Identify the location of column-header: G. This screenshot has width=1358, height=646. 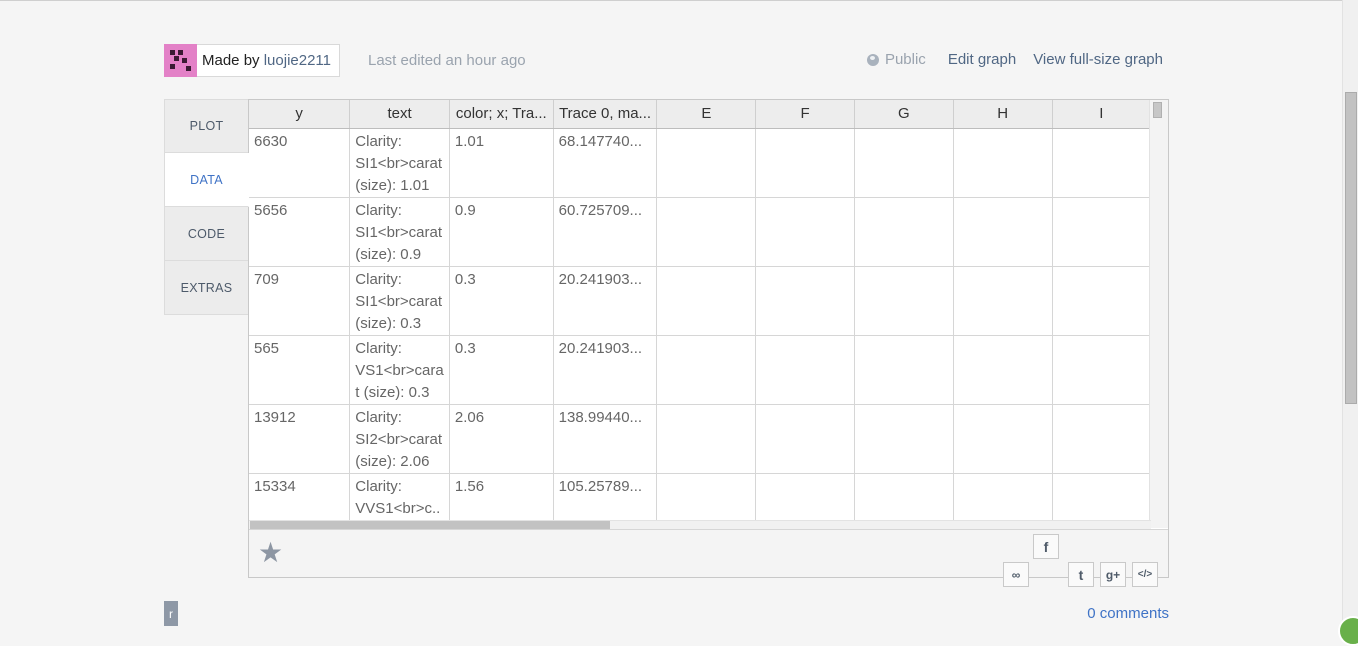
(904, 114).